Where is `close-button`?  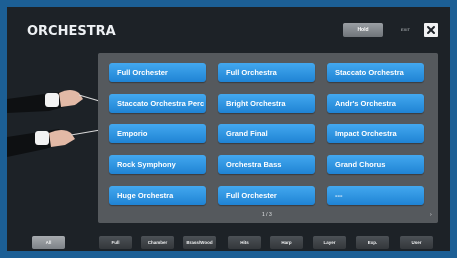
close-button is located at coordinates (431, 30).